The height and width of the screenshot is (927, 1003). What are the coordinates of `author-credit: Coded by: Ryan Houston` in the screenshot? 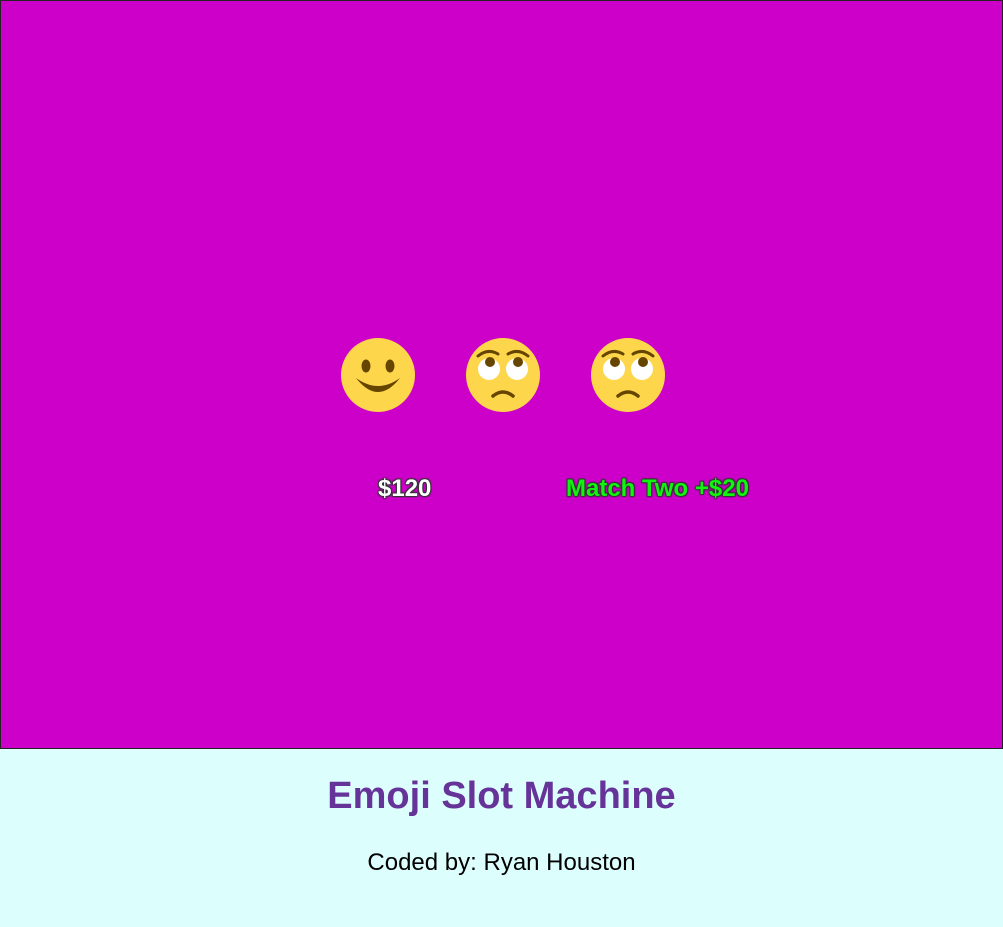 It's located at (501, 862).